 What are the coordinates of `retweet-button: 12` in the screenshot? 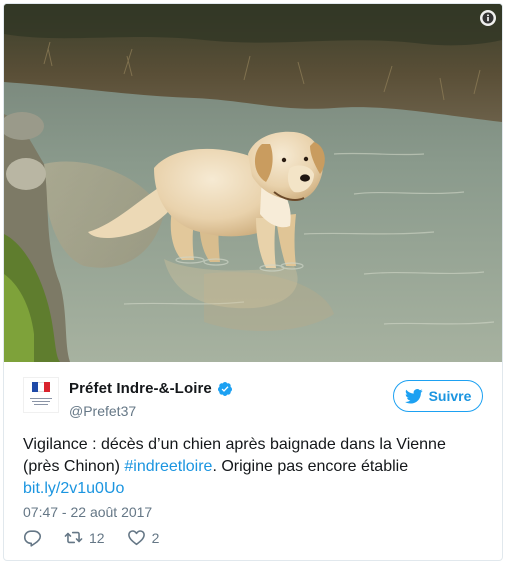 It's located at (84, 537).